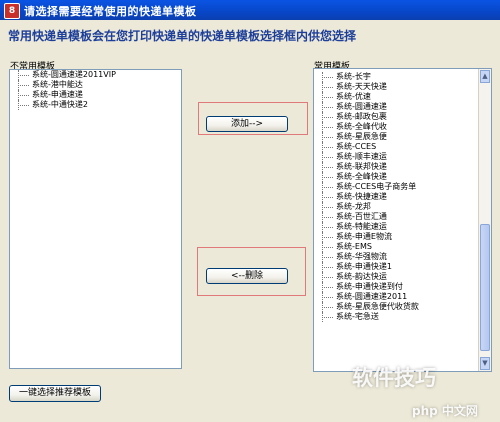 The image size is (500, 422). Describe the element at coordinates (485, 363) in the screenshot. I see `scroll-down-arrow-icon: ▼` at that location.